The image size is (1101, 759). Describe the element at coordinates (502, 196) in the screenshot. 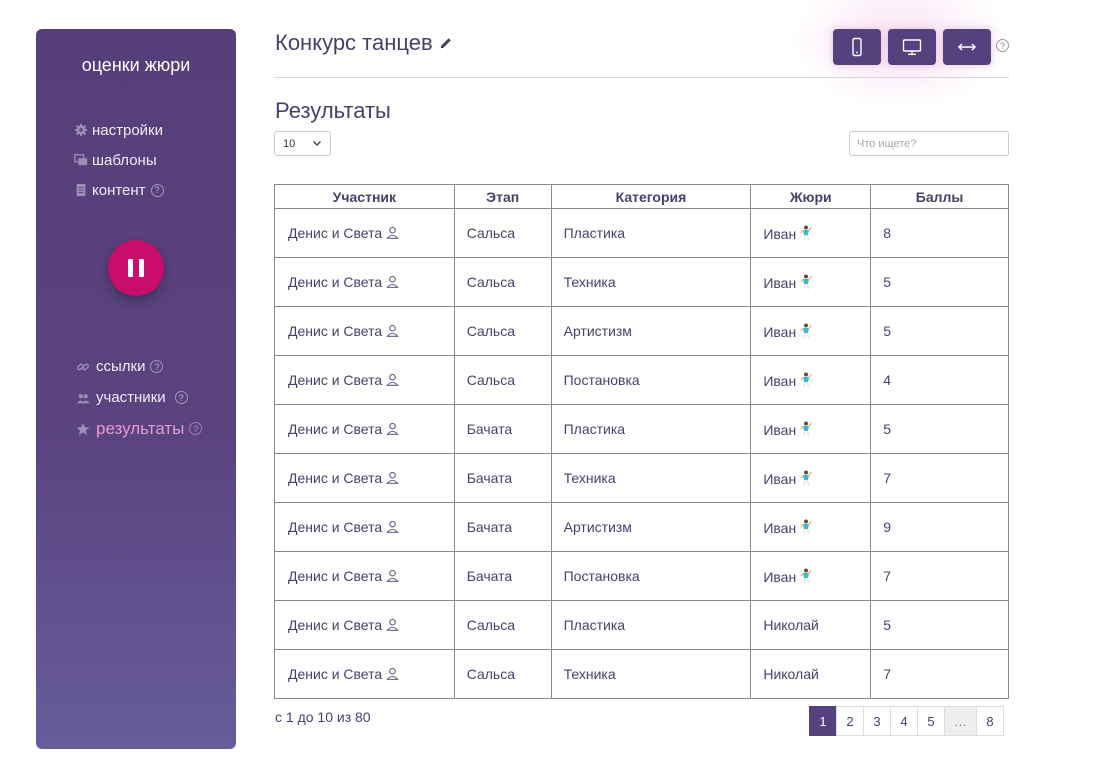

I see `column-header: Этап` at that location.